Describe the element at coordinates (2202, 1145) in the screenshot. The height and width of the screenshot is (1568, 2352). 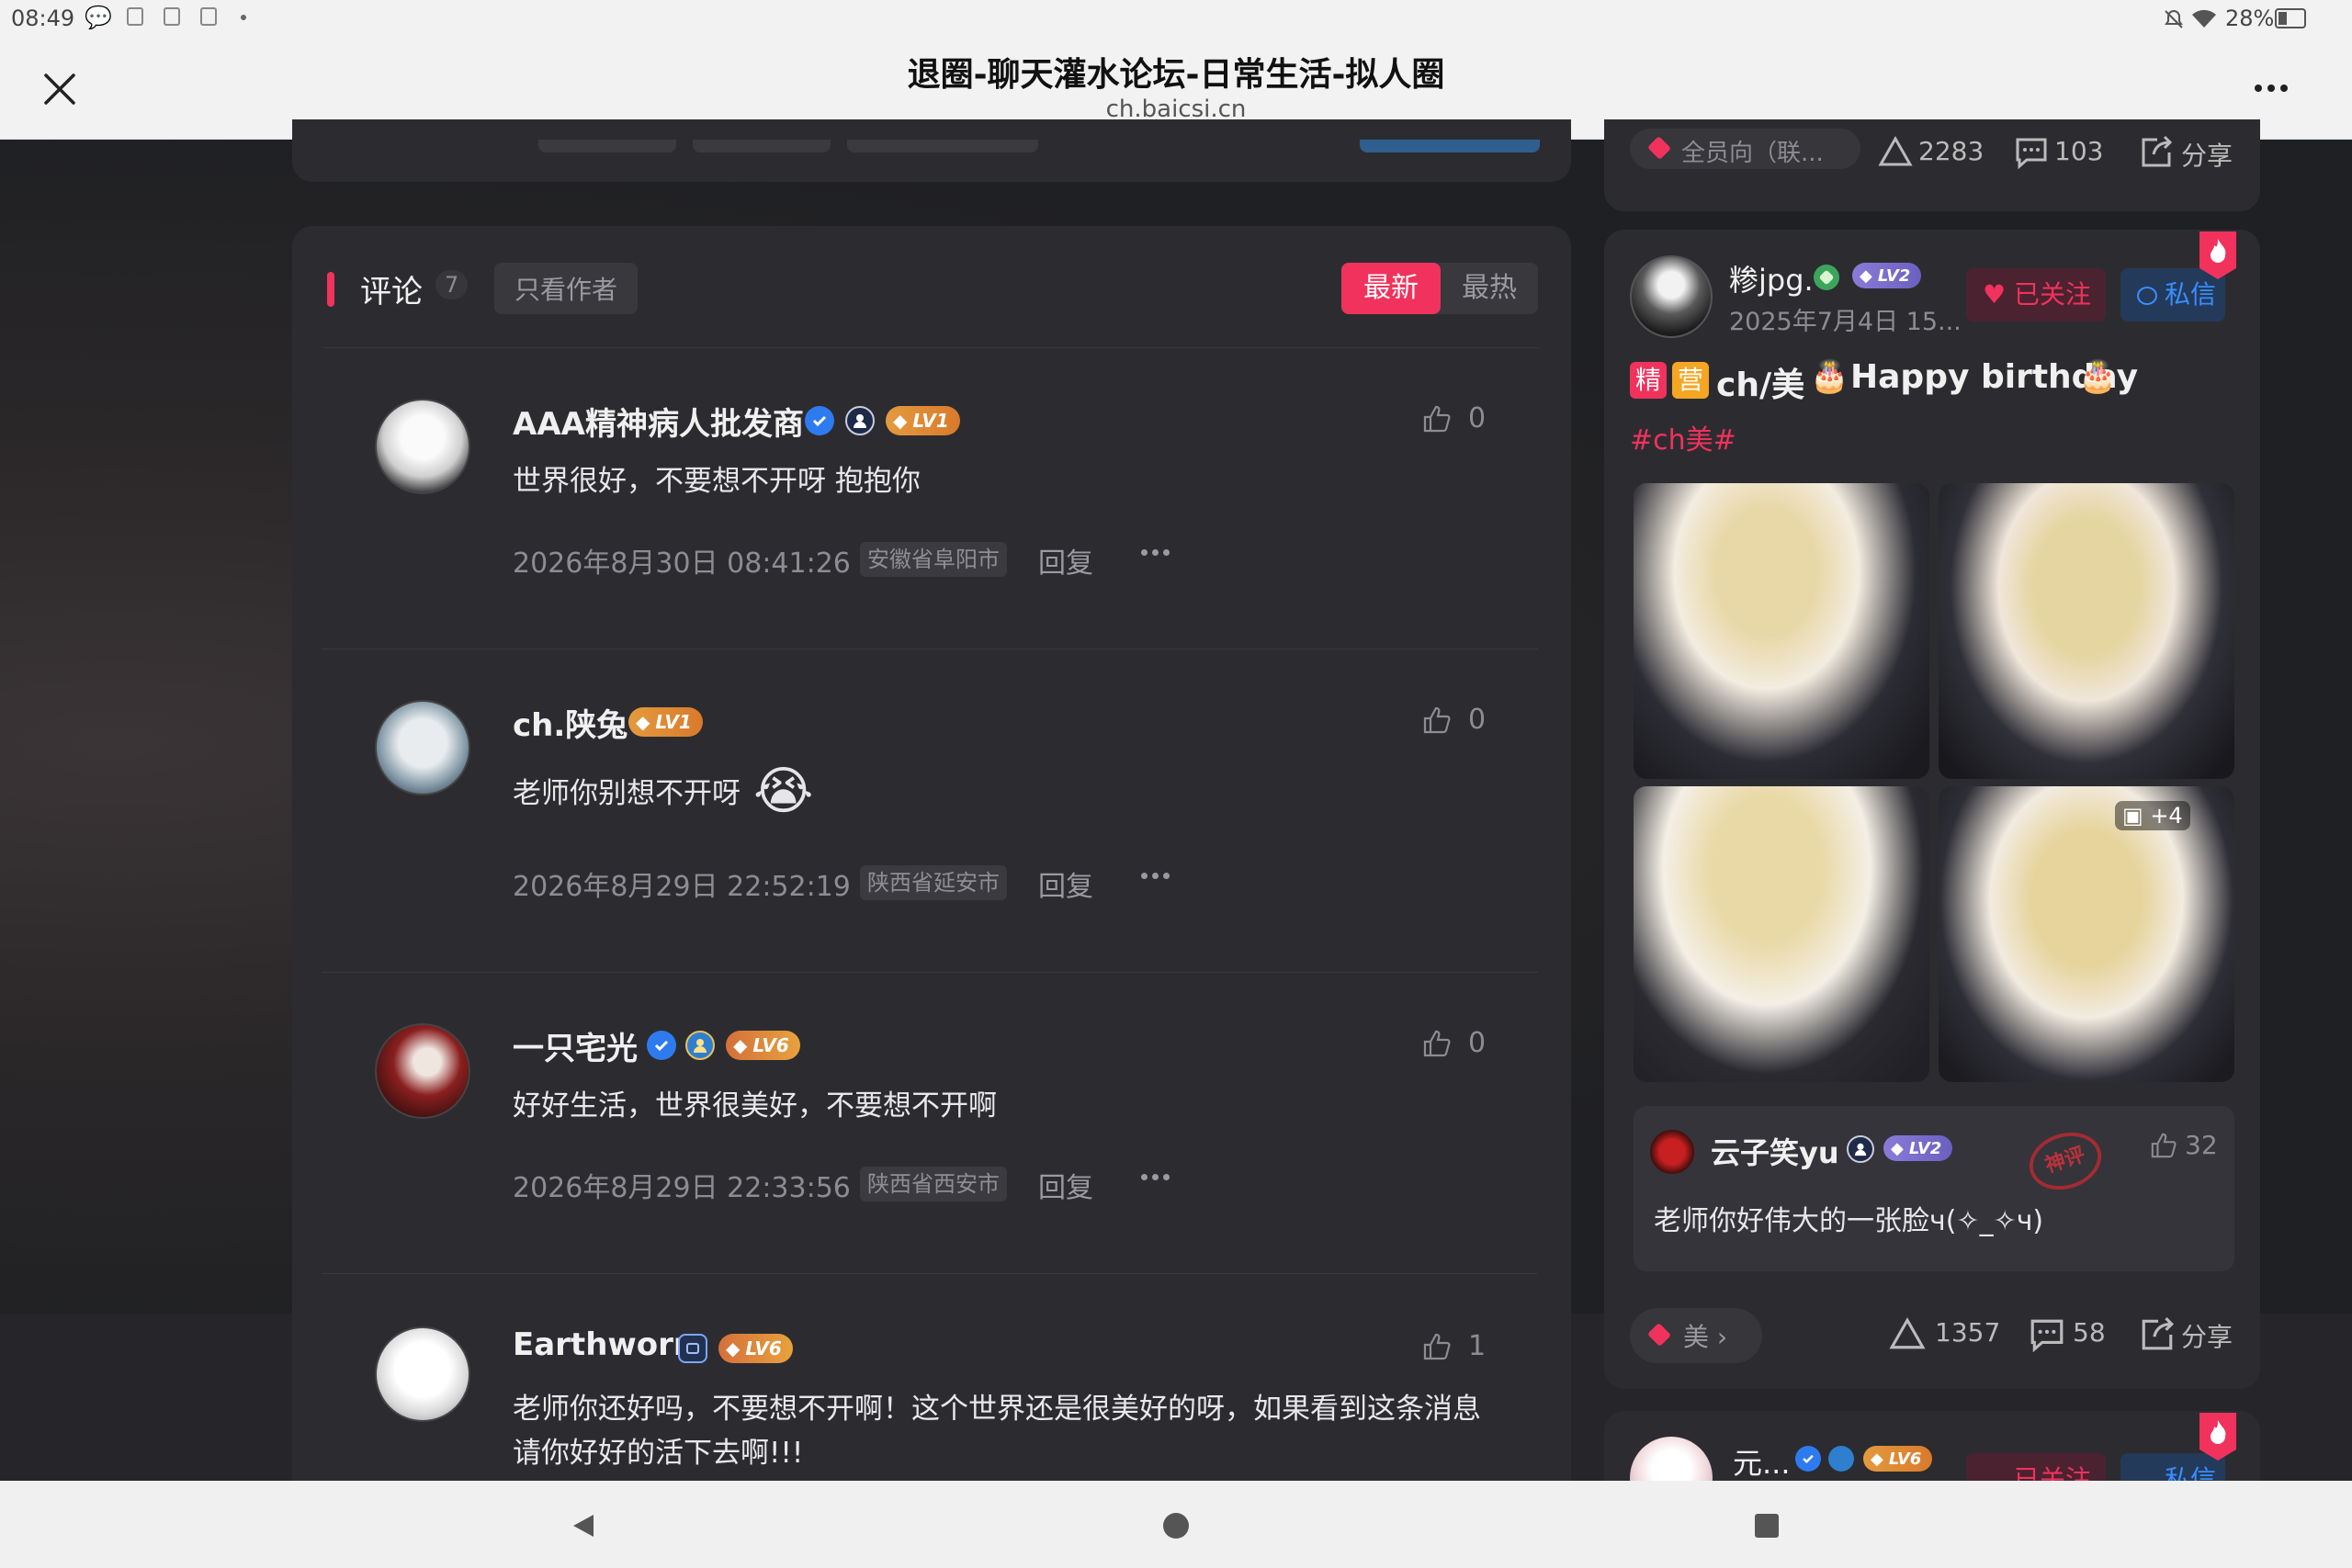
I see `like-count: 32` at that location.